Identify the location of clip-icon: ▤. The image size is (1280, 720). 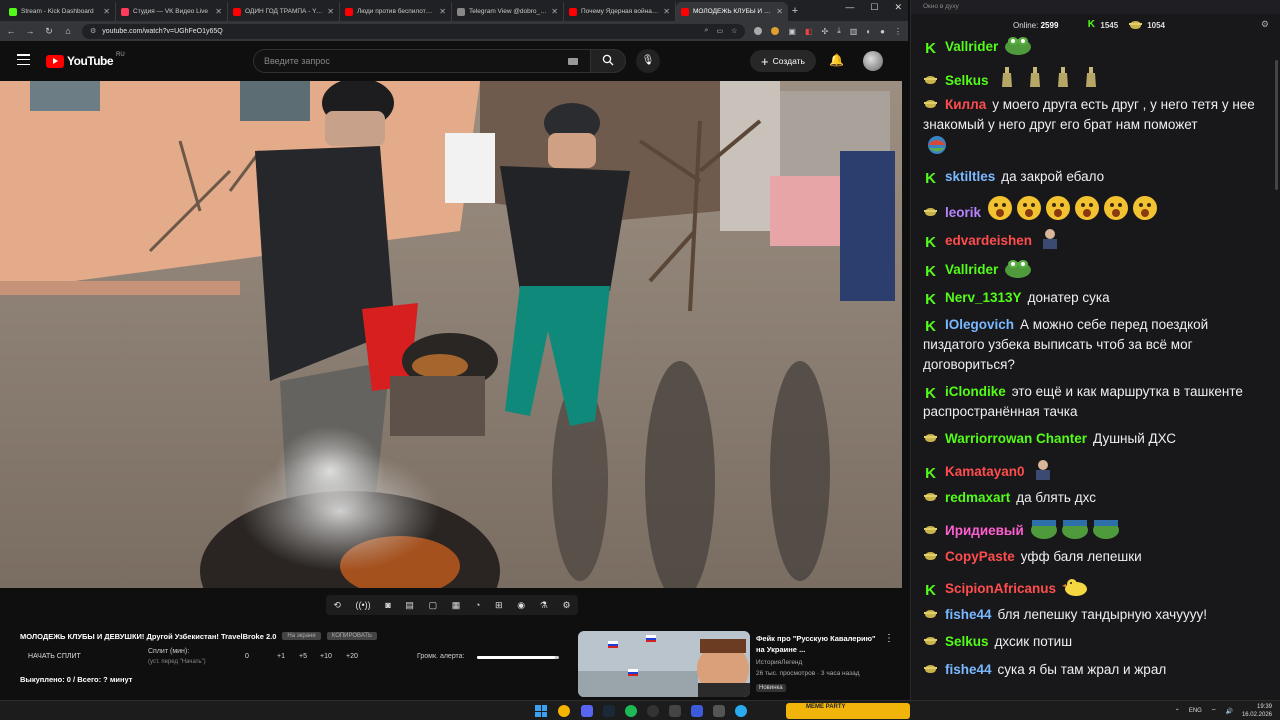
(409, 605).